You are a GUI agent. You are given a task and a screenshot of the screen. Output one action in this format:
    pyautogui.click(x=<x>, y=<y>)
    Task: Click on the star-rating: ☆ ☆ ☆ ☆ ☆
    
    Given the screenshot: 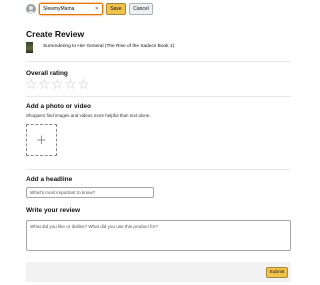 What is the action you would take?
    pyautogui.click(x=57, y=85)
    